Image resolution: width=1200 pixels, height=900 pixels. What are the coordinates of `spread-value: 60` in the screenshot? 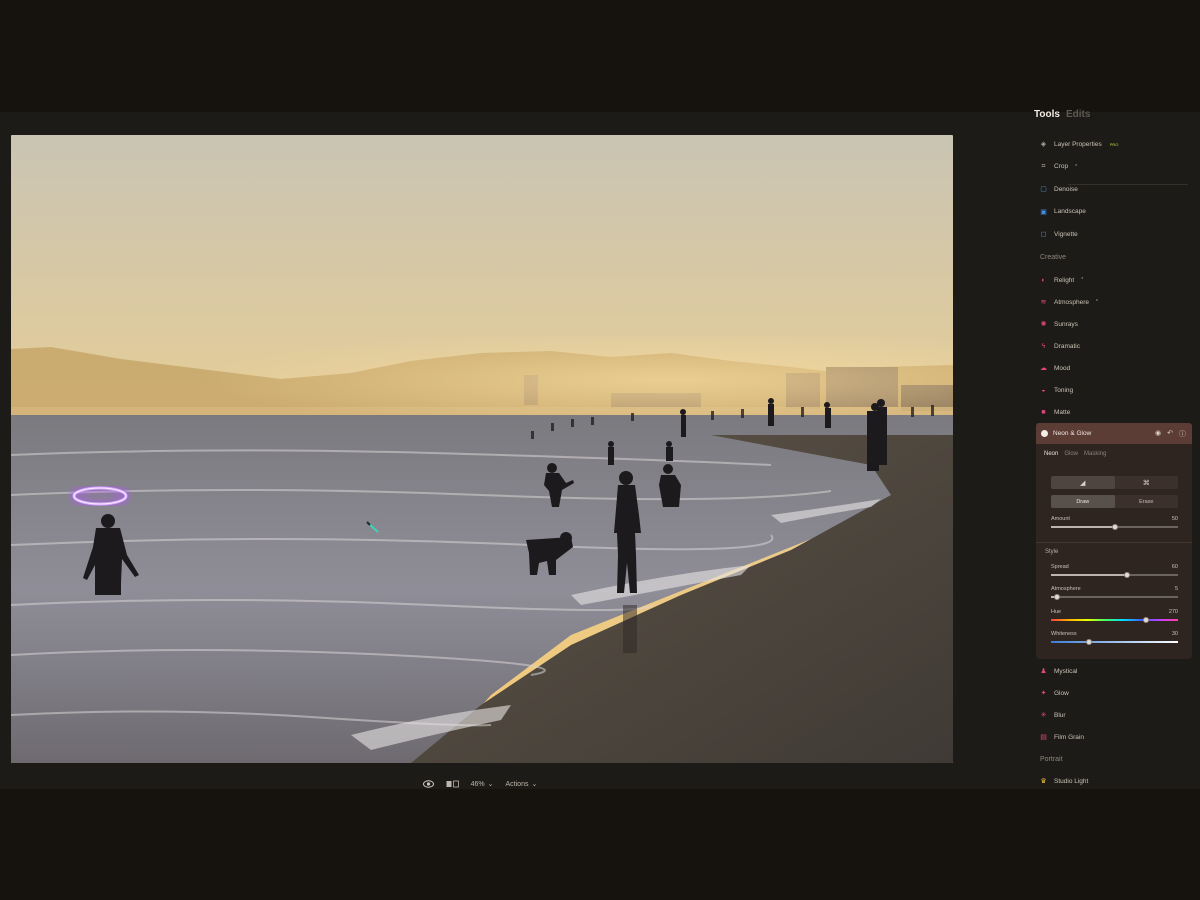 It's located at (1174, 567).